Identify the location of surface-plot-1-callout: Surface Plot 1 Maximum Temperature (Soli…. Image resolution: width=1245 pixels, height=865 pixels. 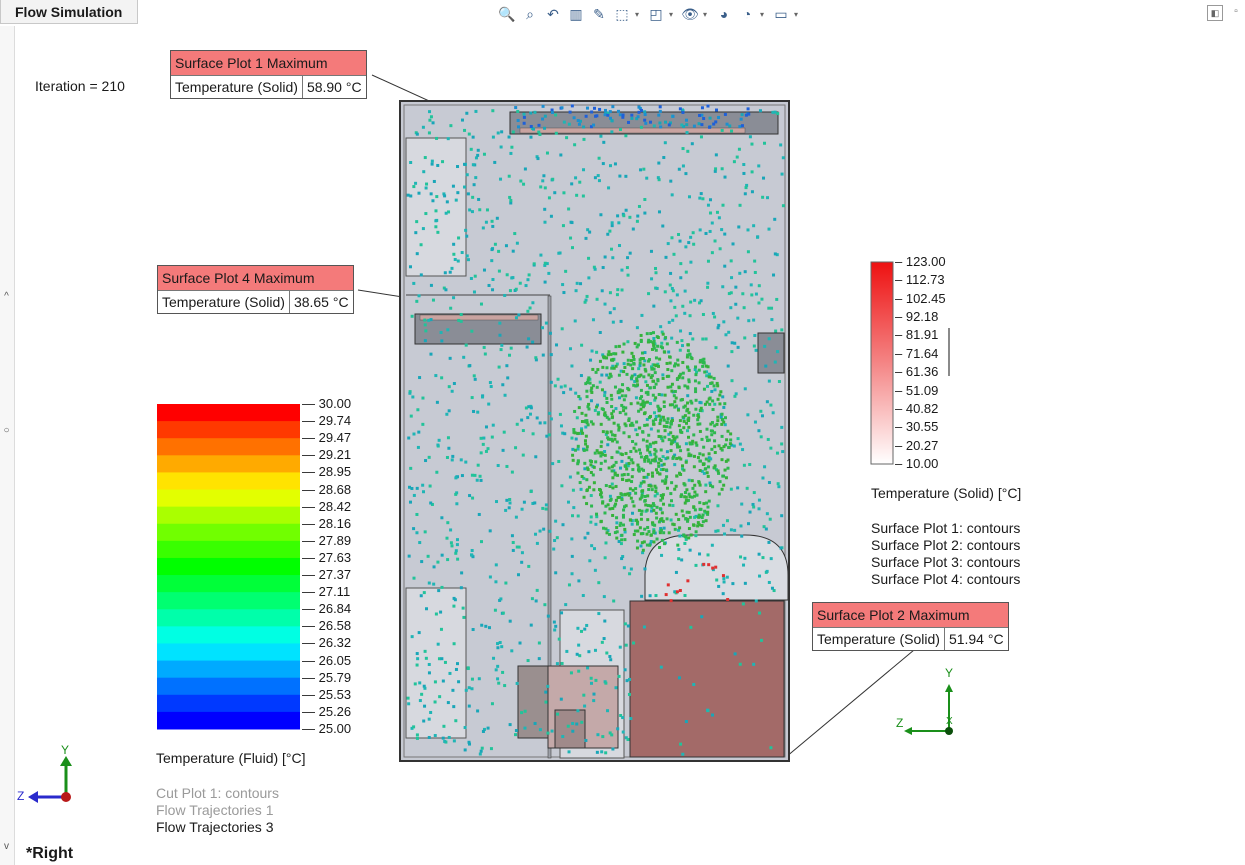
(268, 74).